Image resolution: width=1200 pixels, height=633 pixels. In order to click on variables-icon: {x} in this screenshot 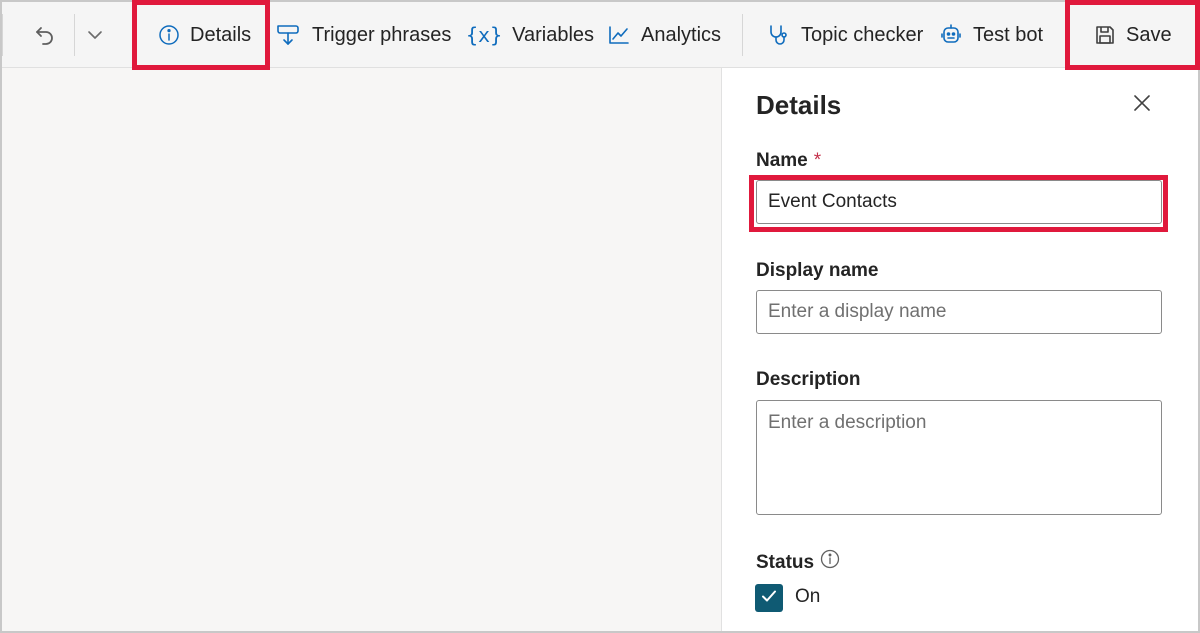, I will do `click(484, 35)`.